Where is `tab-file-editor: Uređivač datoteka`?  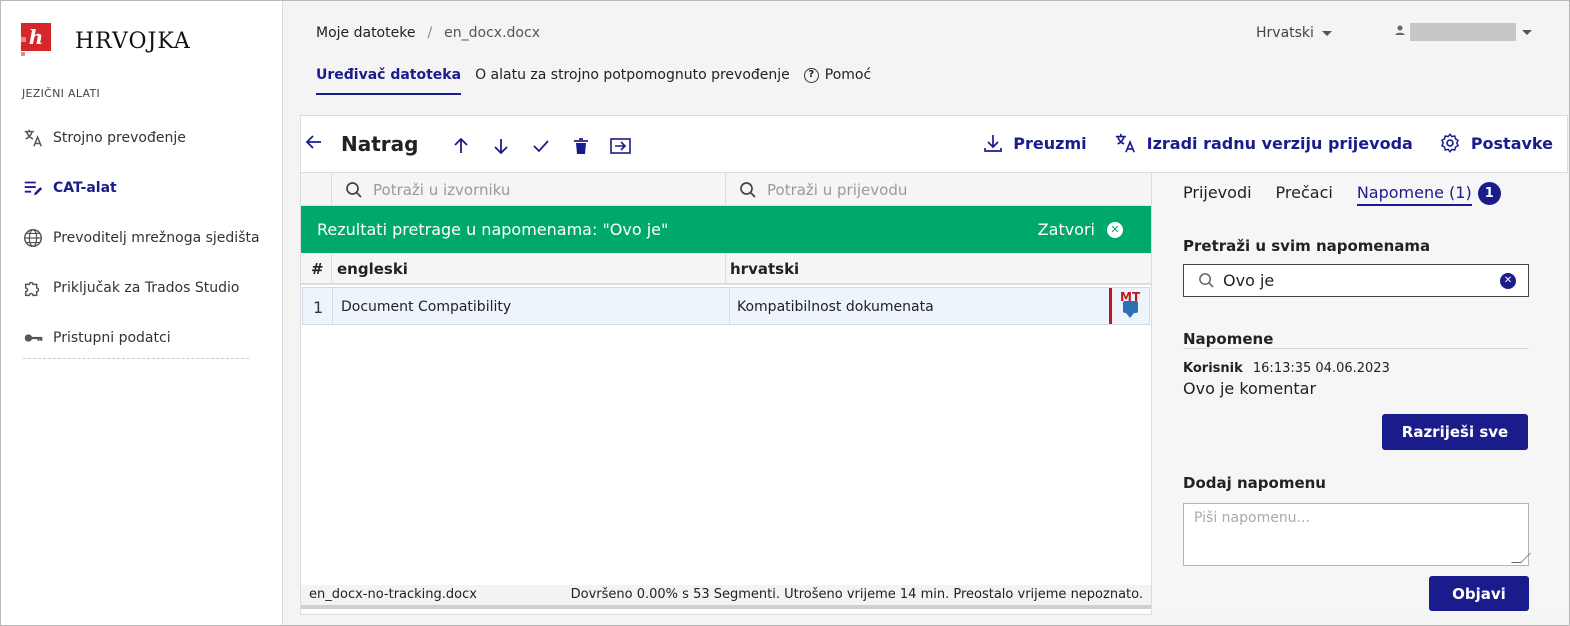 tab-file-editor: Uređivač datoteka is located at coordinates (389, 81).